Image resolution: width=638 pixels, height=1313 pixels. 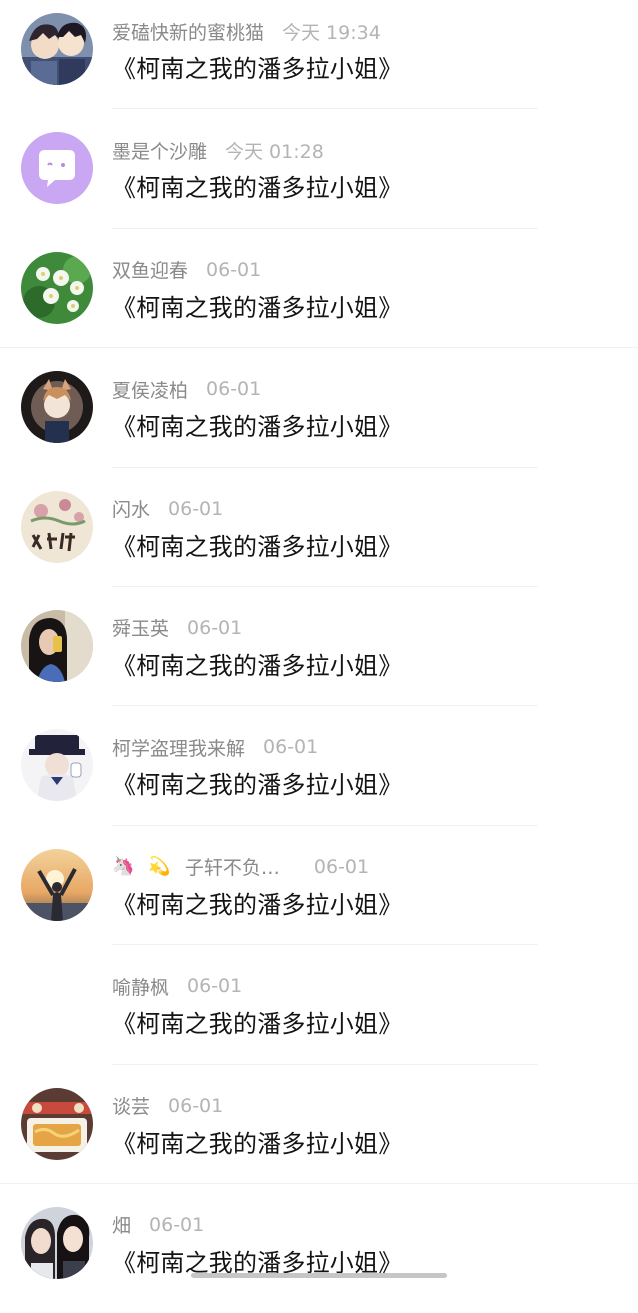 I want to click on comment-item: 墨是个沙雕 今天 01:28 《柯南之我的潘多拉小姐》, so click(x=319, y=178).